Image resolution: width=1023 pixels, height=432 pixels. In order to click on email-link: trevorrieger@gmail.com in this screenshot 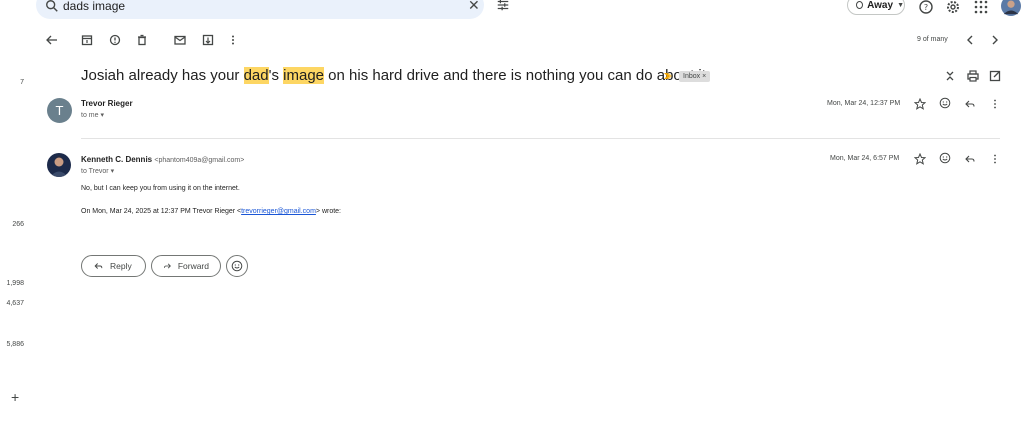, I will do `click(278, 211)`.